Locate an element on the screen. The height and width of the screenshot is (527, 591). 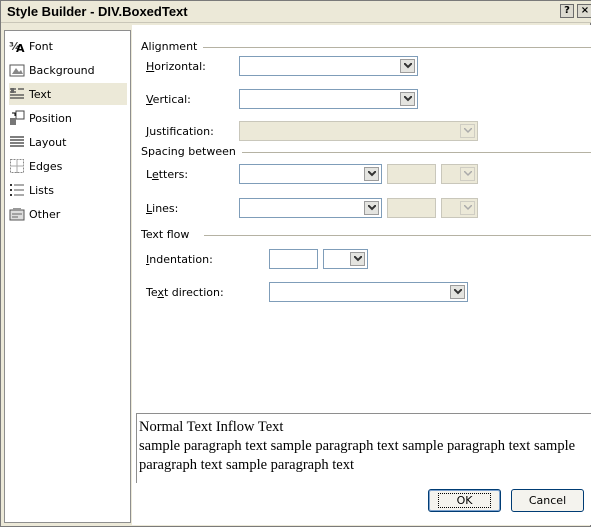
close-button: × is located at coordinates (584, 11).